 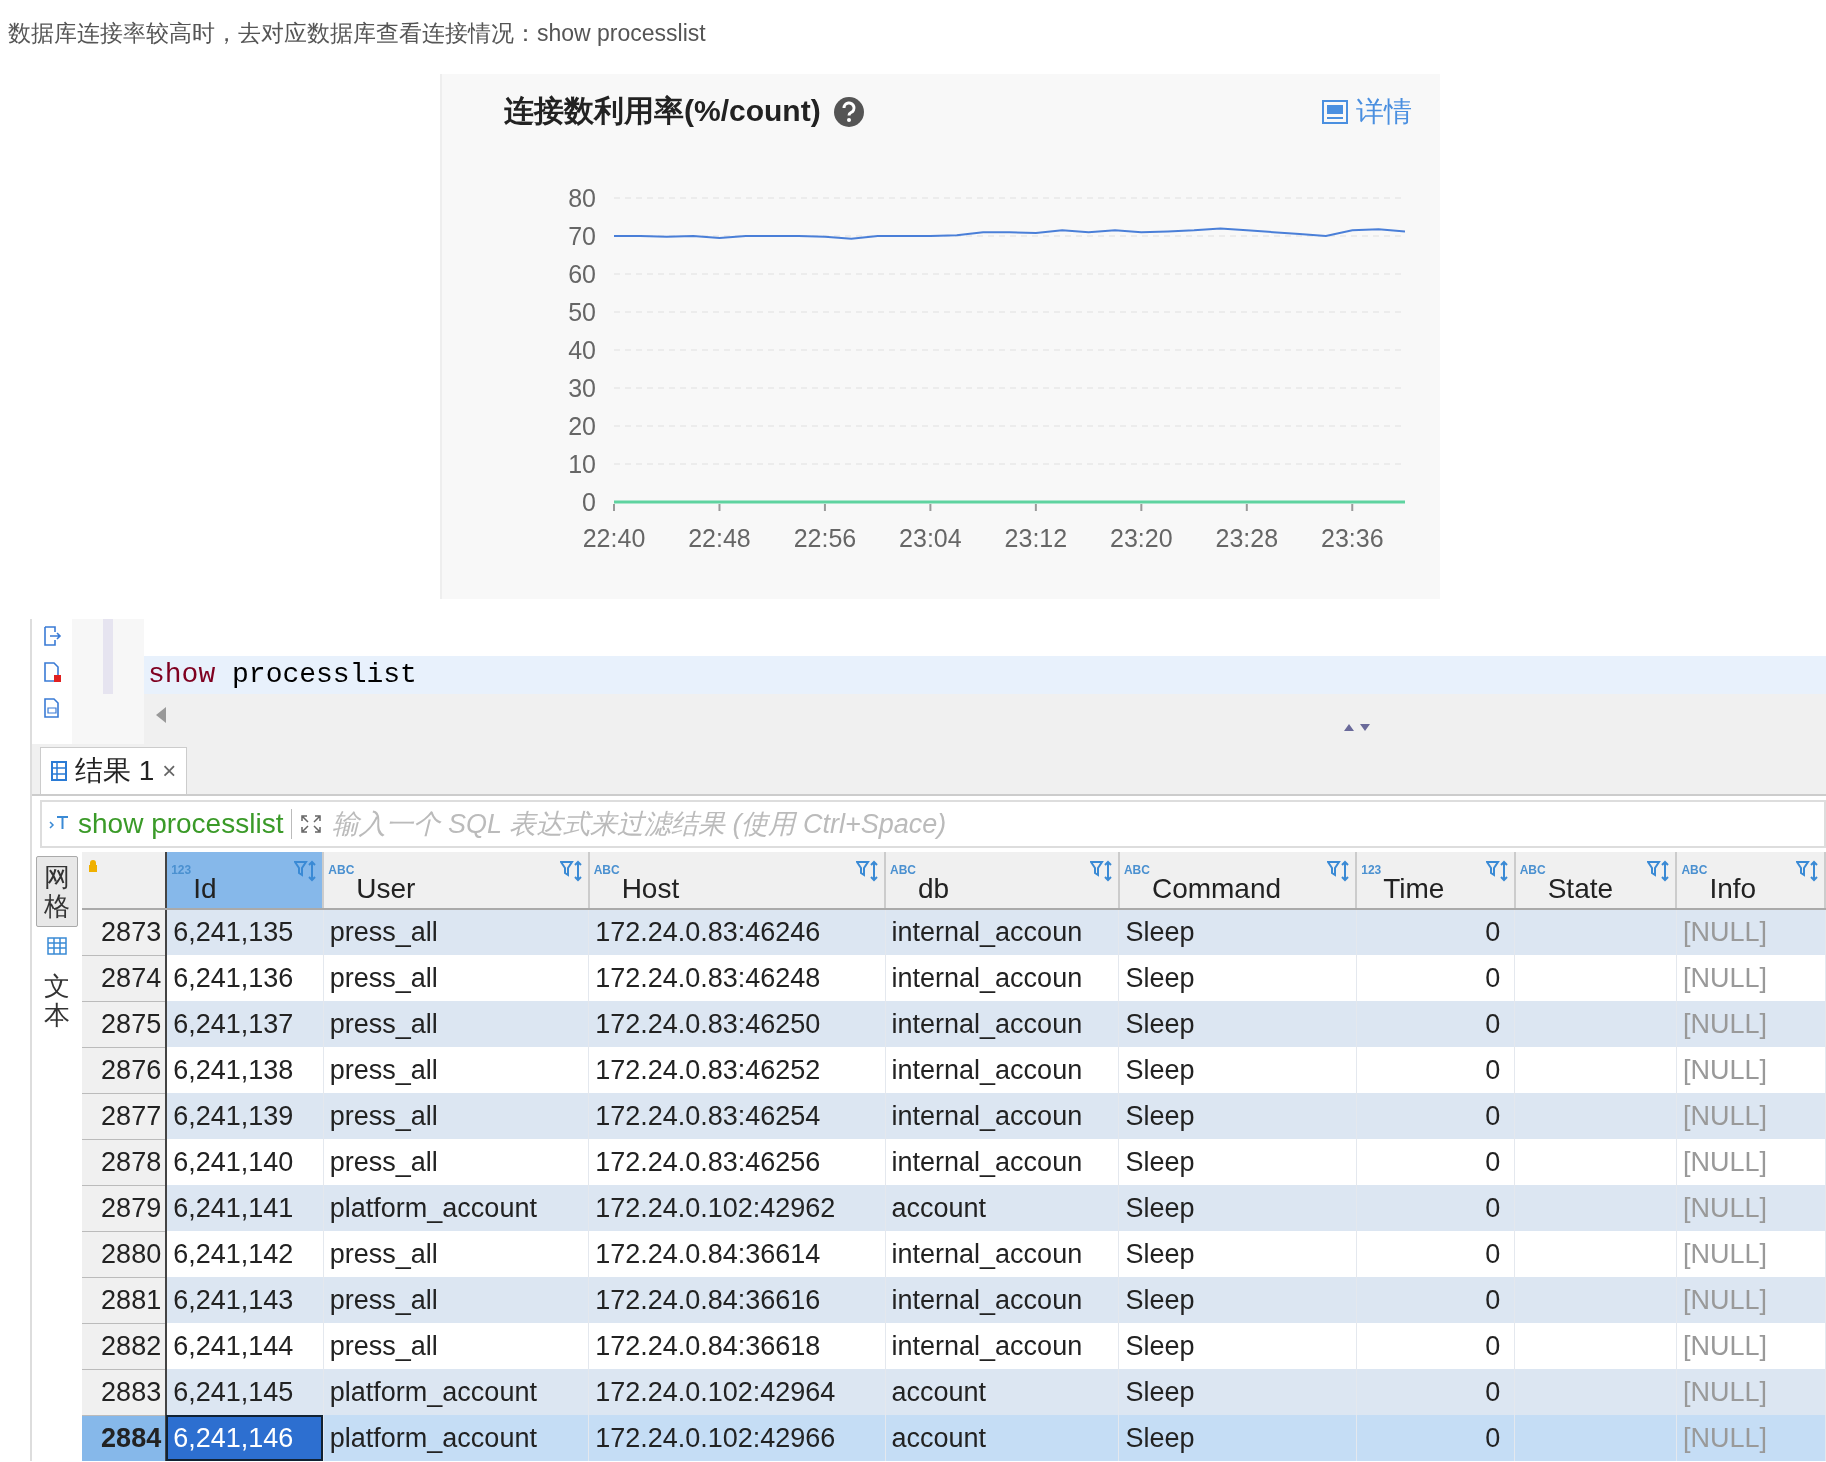 I want to click on table-row: 2883 6,241,145 platform_account 172.24.0.102:42964 account Sleep 0 [NULL], so click(x=953, y=1392).